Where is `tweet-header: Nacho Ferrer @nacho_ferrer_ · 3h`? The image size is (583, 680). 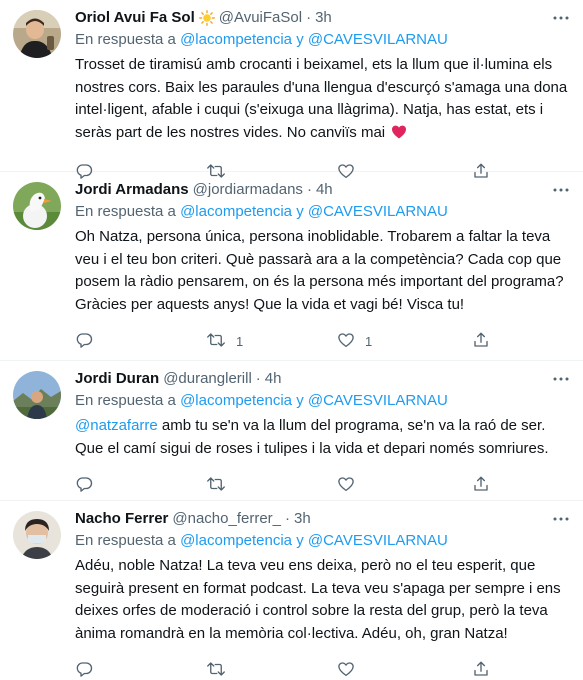
tweet-header: Nacho Ferrer @nacho_ferrer_ · 3h is located at coordinates (323, 519).